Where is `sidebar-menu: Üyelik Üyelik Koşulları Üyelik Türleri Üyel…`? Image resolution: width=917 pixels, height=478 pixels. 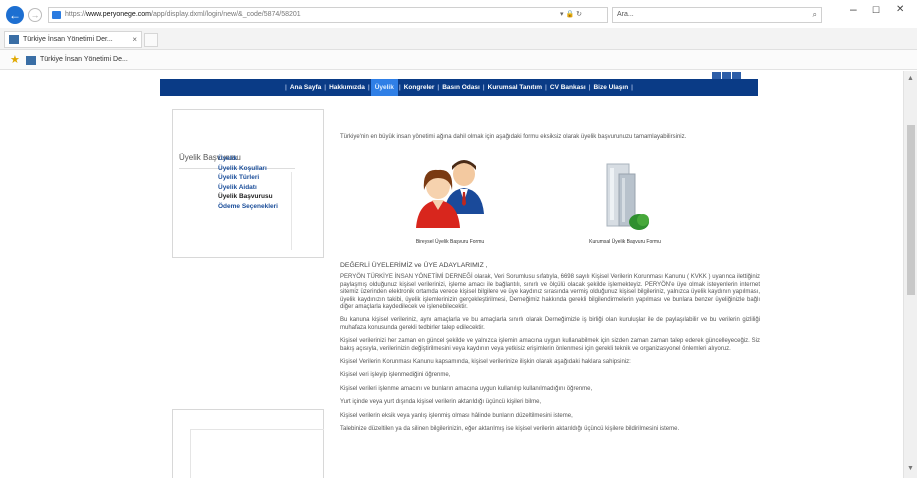
sidebar-menu: Üyelik Üyelik Koşulları Üyelik Türleri Üyel… is located at coordinates (248, 182).